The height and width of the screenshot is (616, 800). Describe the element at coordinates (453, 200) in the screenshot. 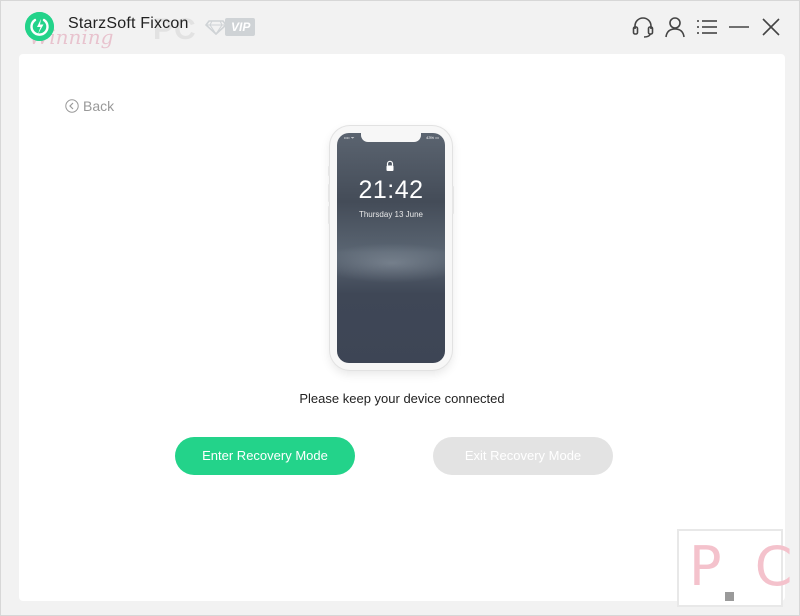

I see `phone-power-button` at that location.